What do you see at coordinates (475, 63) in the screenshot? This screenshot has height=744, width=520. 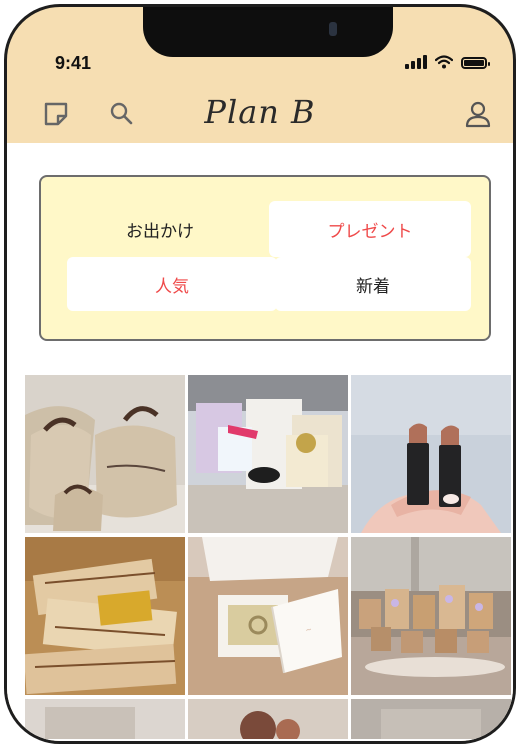 I see `battery-icon` at bounding box center [475, 63].